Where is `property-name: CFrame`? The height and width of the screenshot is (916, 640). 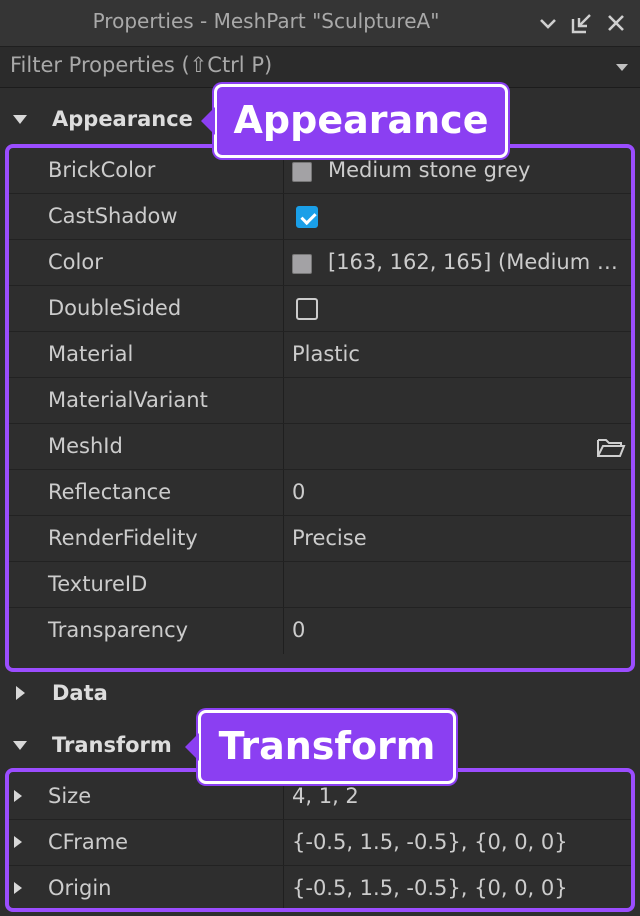 property-name: CFrame is located at coordinates (88, 842).